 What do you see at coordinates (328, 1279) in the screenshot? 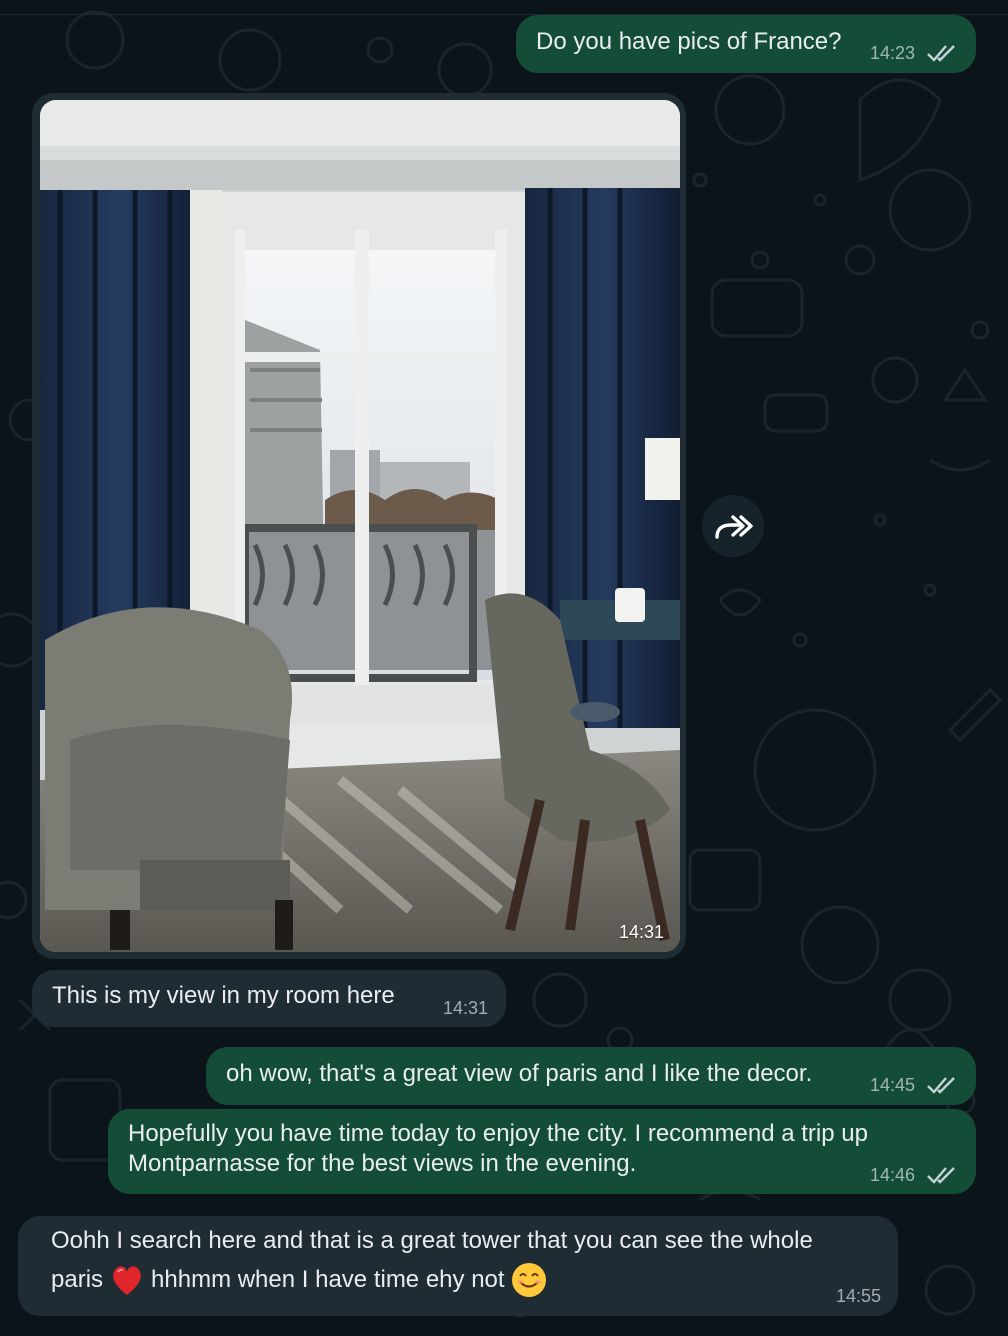
I see `message-text-part: hhhmm when I have time ehy not` at bounding box center [328, 1279].